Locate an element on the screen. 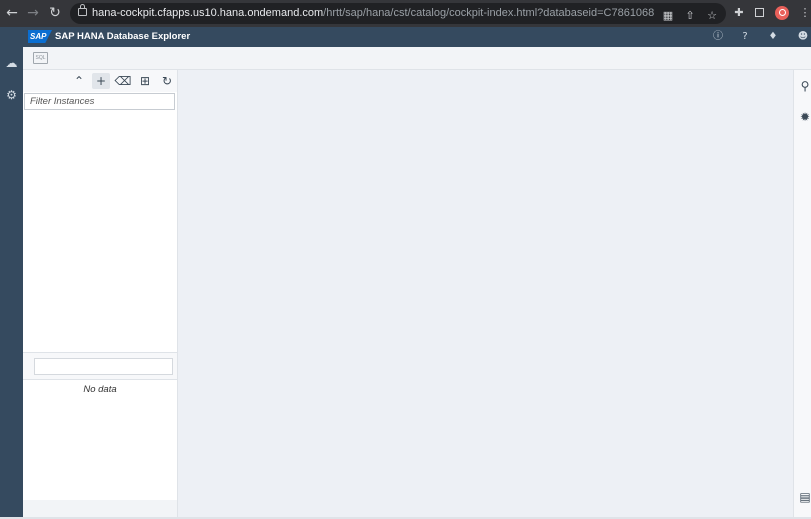 This screenshot has height=519, width=811. refresh-icon: ↻ is located at coordinates (167, 81).